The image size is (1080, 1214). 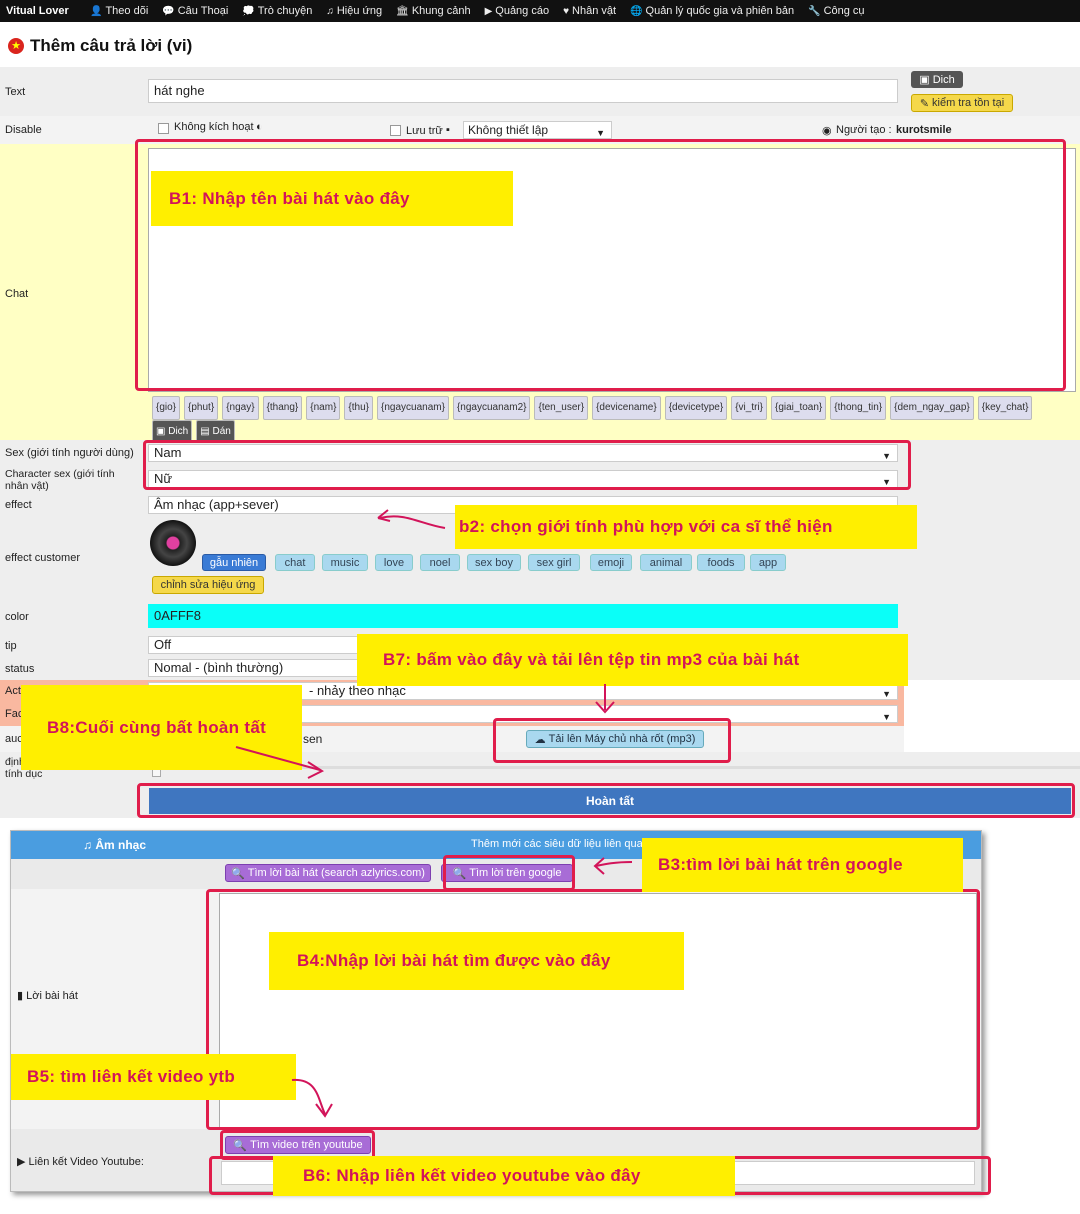 I want to click on arrow-b8, so click(x=278, y=758).